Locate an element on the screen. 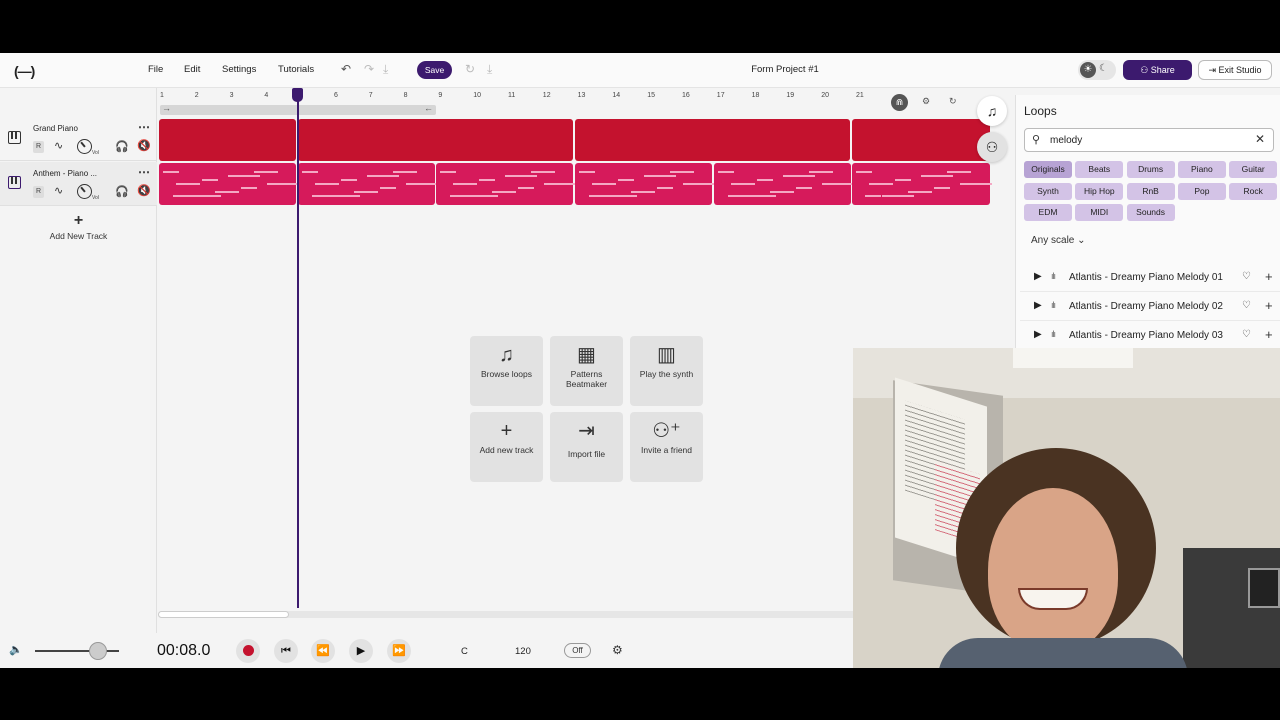 This screenshot has height=720, width=1280. play-button: ▶ is located at coordinates (361, 651).